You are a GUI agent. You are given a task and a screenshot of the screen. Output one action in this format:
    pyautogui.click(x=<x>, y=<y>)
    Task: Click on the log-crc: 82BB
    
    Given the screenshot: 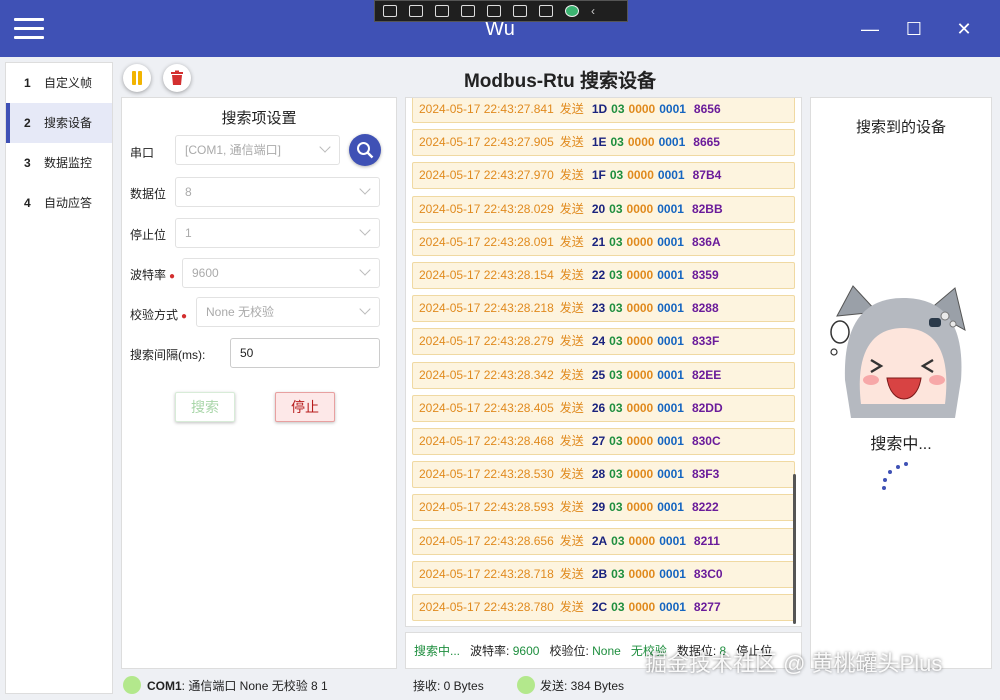 What is the action you would take?
    pyautogui.click(x=707, y=208)
    